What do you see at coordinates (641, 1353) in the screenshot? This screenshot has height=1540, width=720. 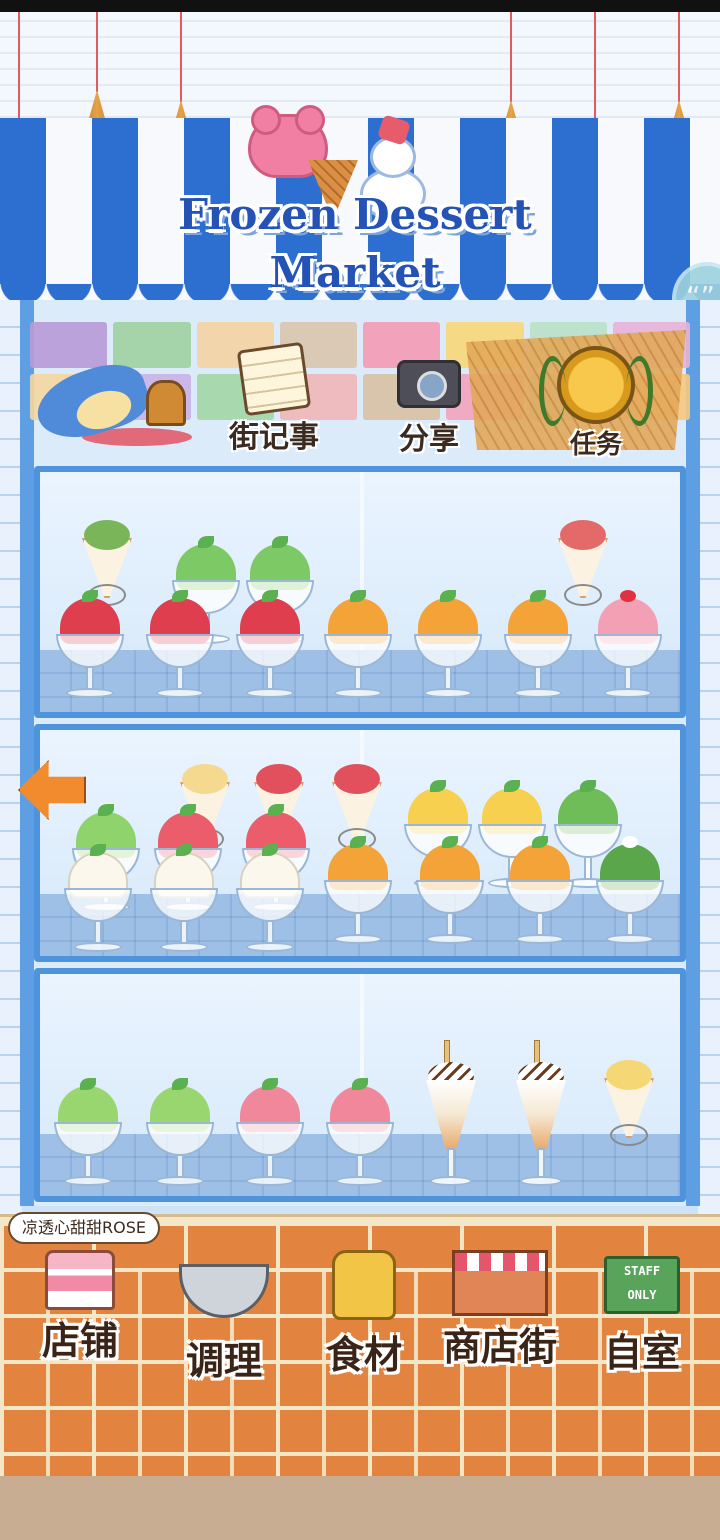 I see `home-label: 自室` at bounding box center [641, 1353].